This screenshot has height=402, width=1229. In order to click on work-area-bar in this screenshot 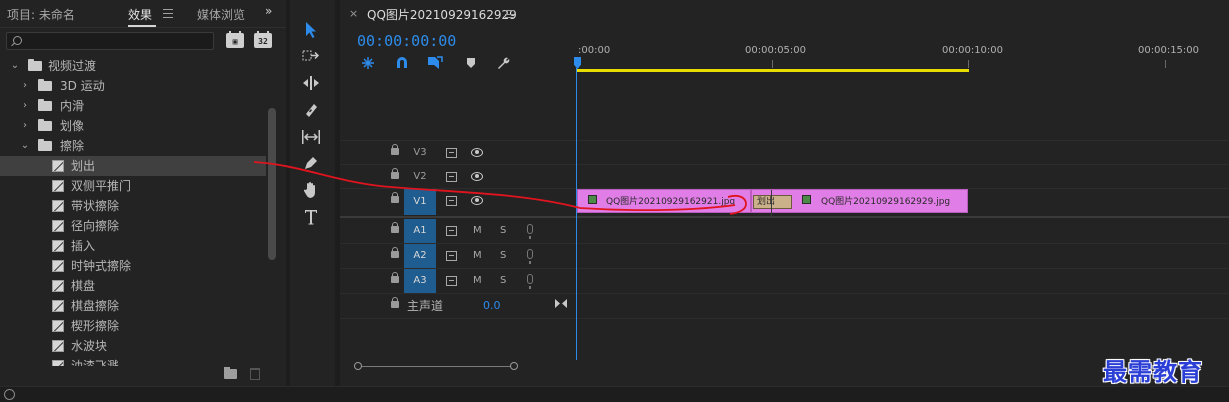, I will do `click(773, 70)`.